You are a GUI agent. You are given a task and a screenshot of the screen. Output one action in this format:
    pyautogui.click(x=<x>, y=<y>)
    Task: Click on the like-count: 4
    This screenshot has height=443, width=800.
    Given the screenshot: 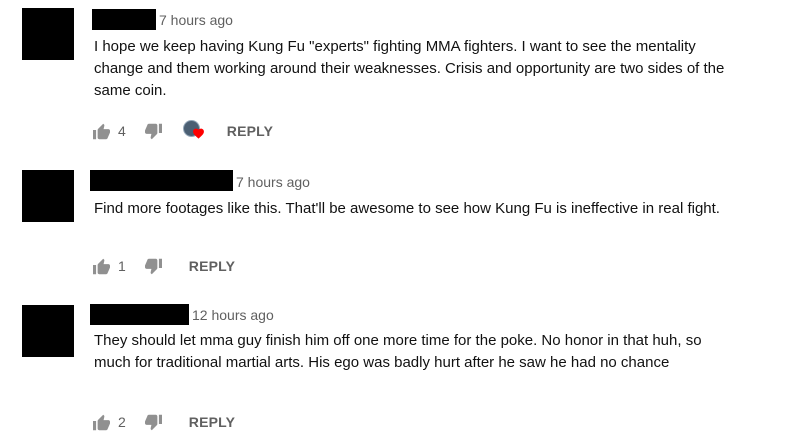 What is the action you would take?
    pyautogui.click(x=122, y=131)
    